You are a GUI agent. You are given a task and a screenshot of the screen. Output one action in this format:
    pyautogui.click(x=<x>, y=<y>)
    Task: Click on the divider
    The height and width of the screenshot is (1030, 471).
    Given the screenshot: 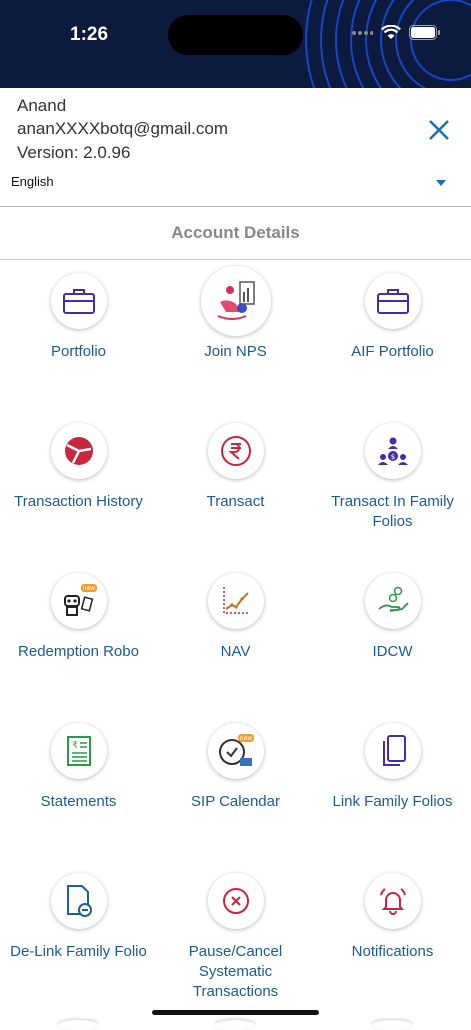 What is the action you would take?
    pyautogui.click(x=235, y=259)
    